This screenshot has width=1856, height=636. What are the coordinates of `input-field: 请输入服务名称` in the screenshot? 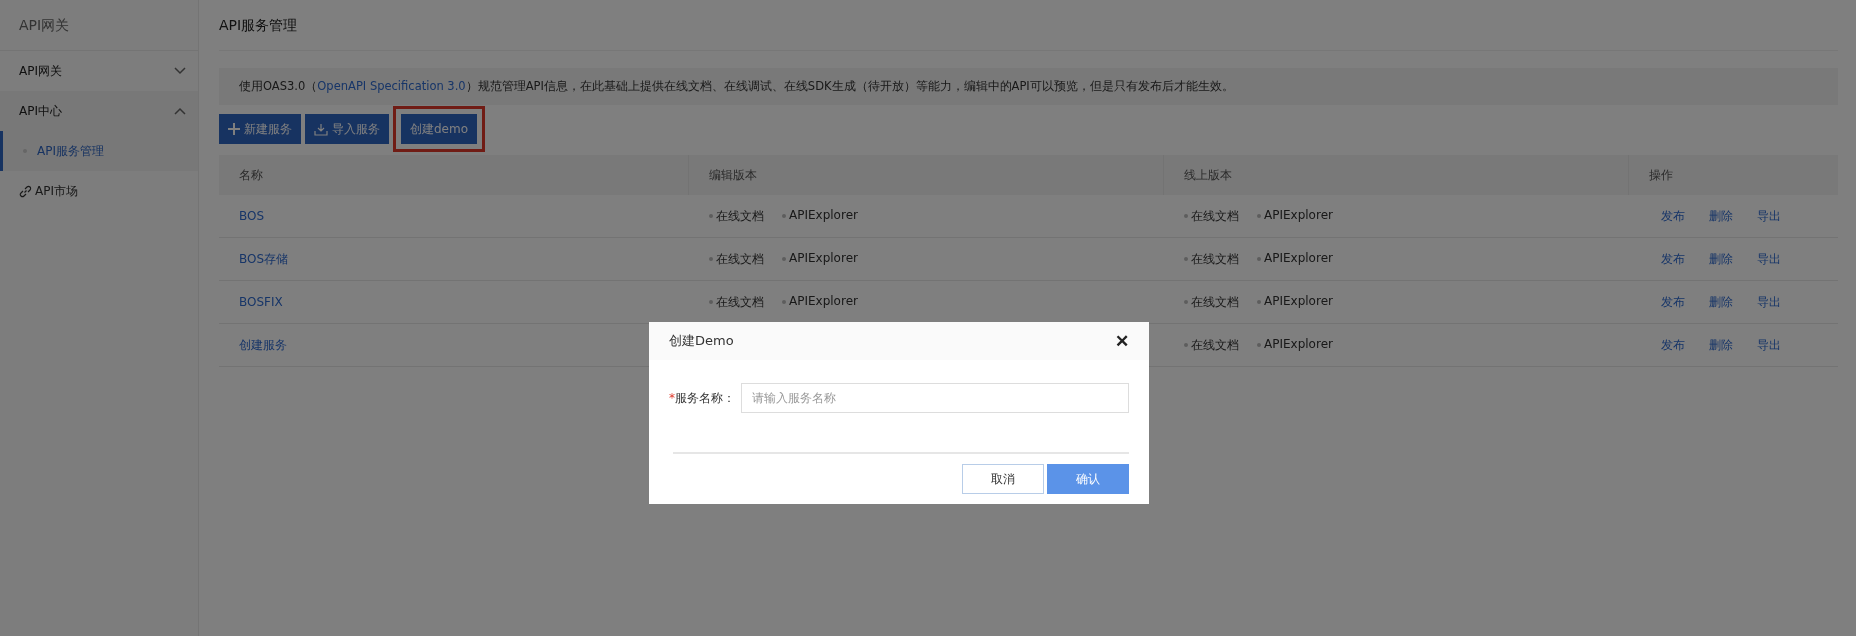 It's located at (935, 398).